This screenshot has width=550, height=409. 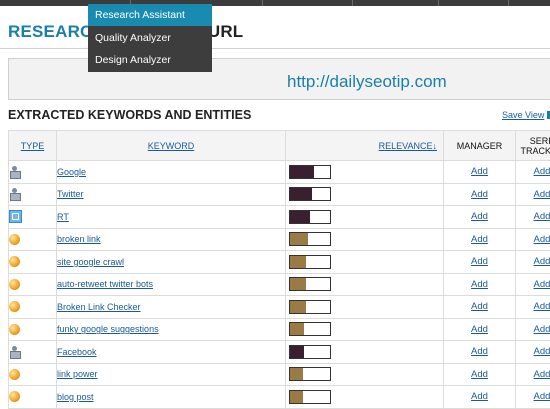 I want to click on keyword-cell: RT, so click(x=171, y=217).